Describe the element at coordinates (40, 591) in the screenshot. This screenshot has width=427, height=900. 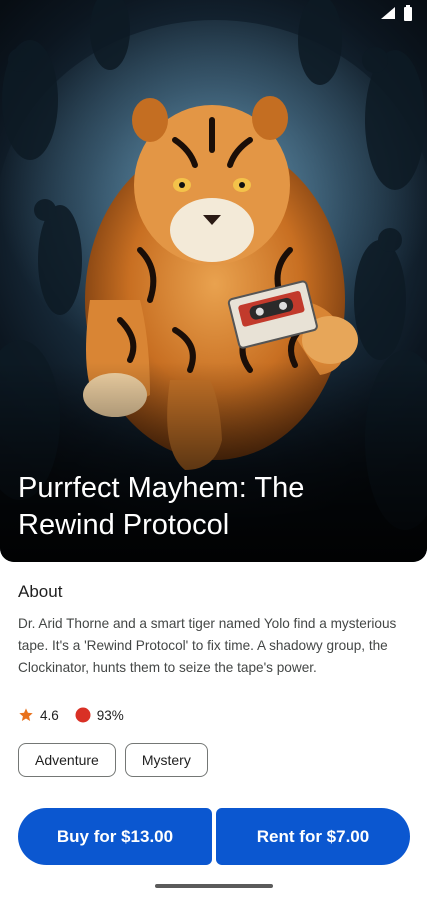
I see `about-heading: About` at that location.